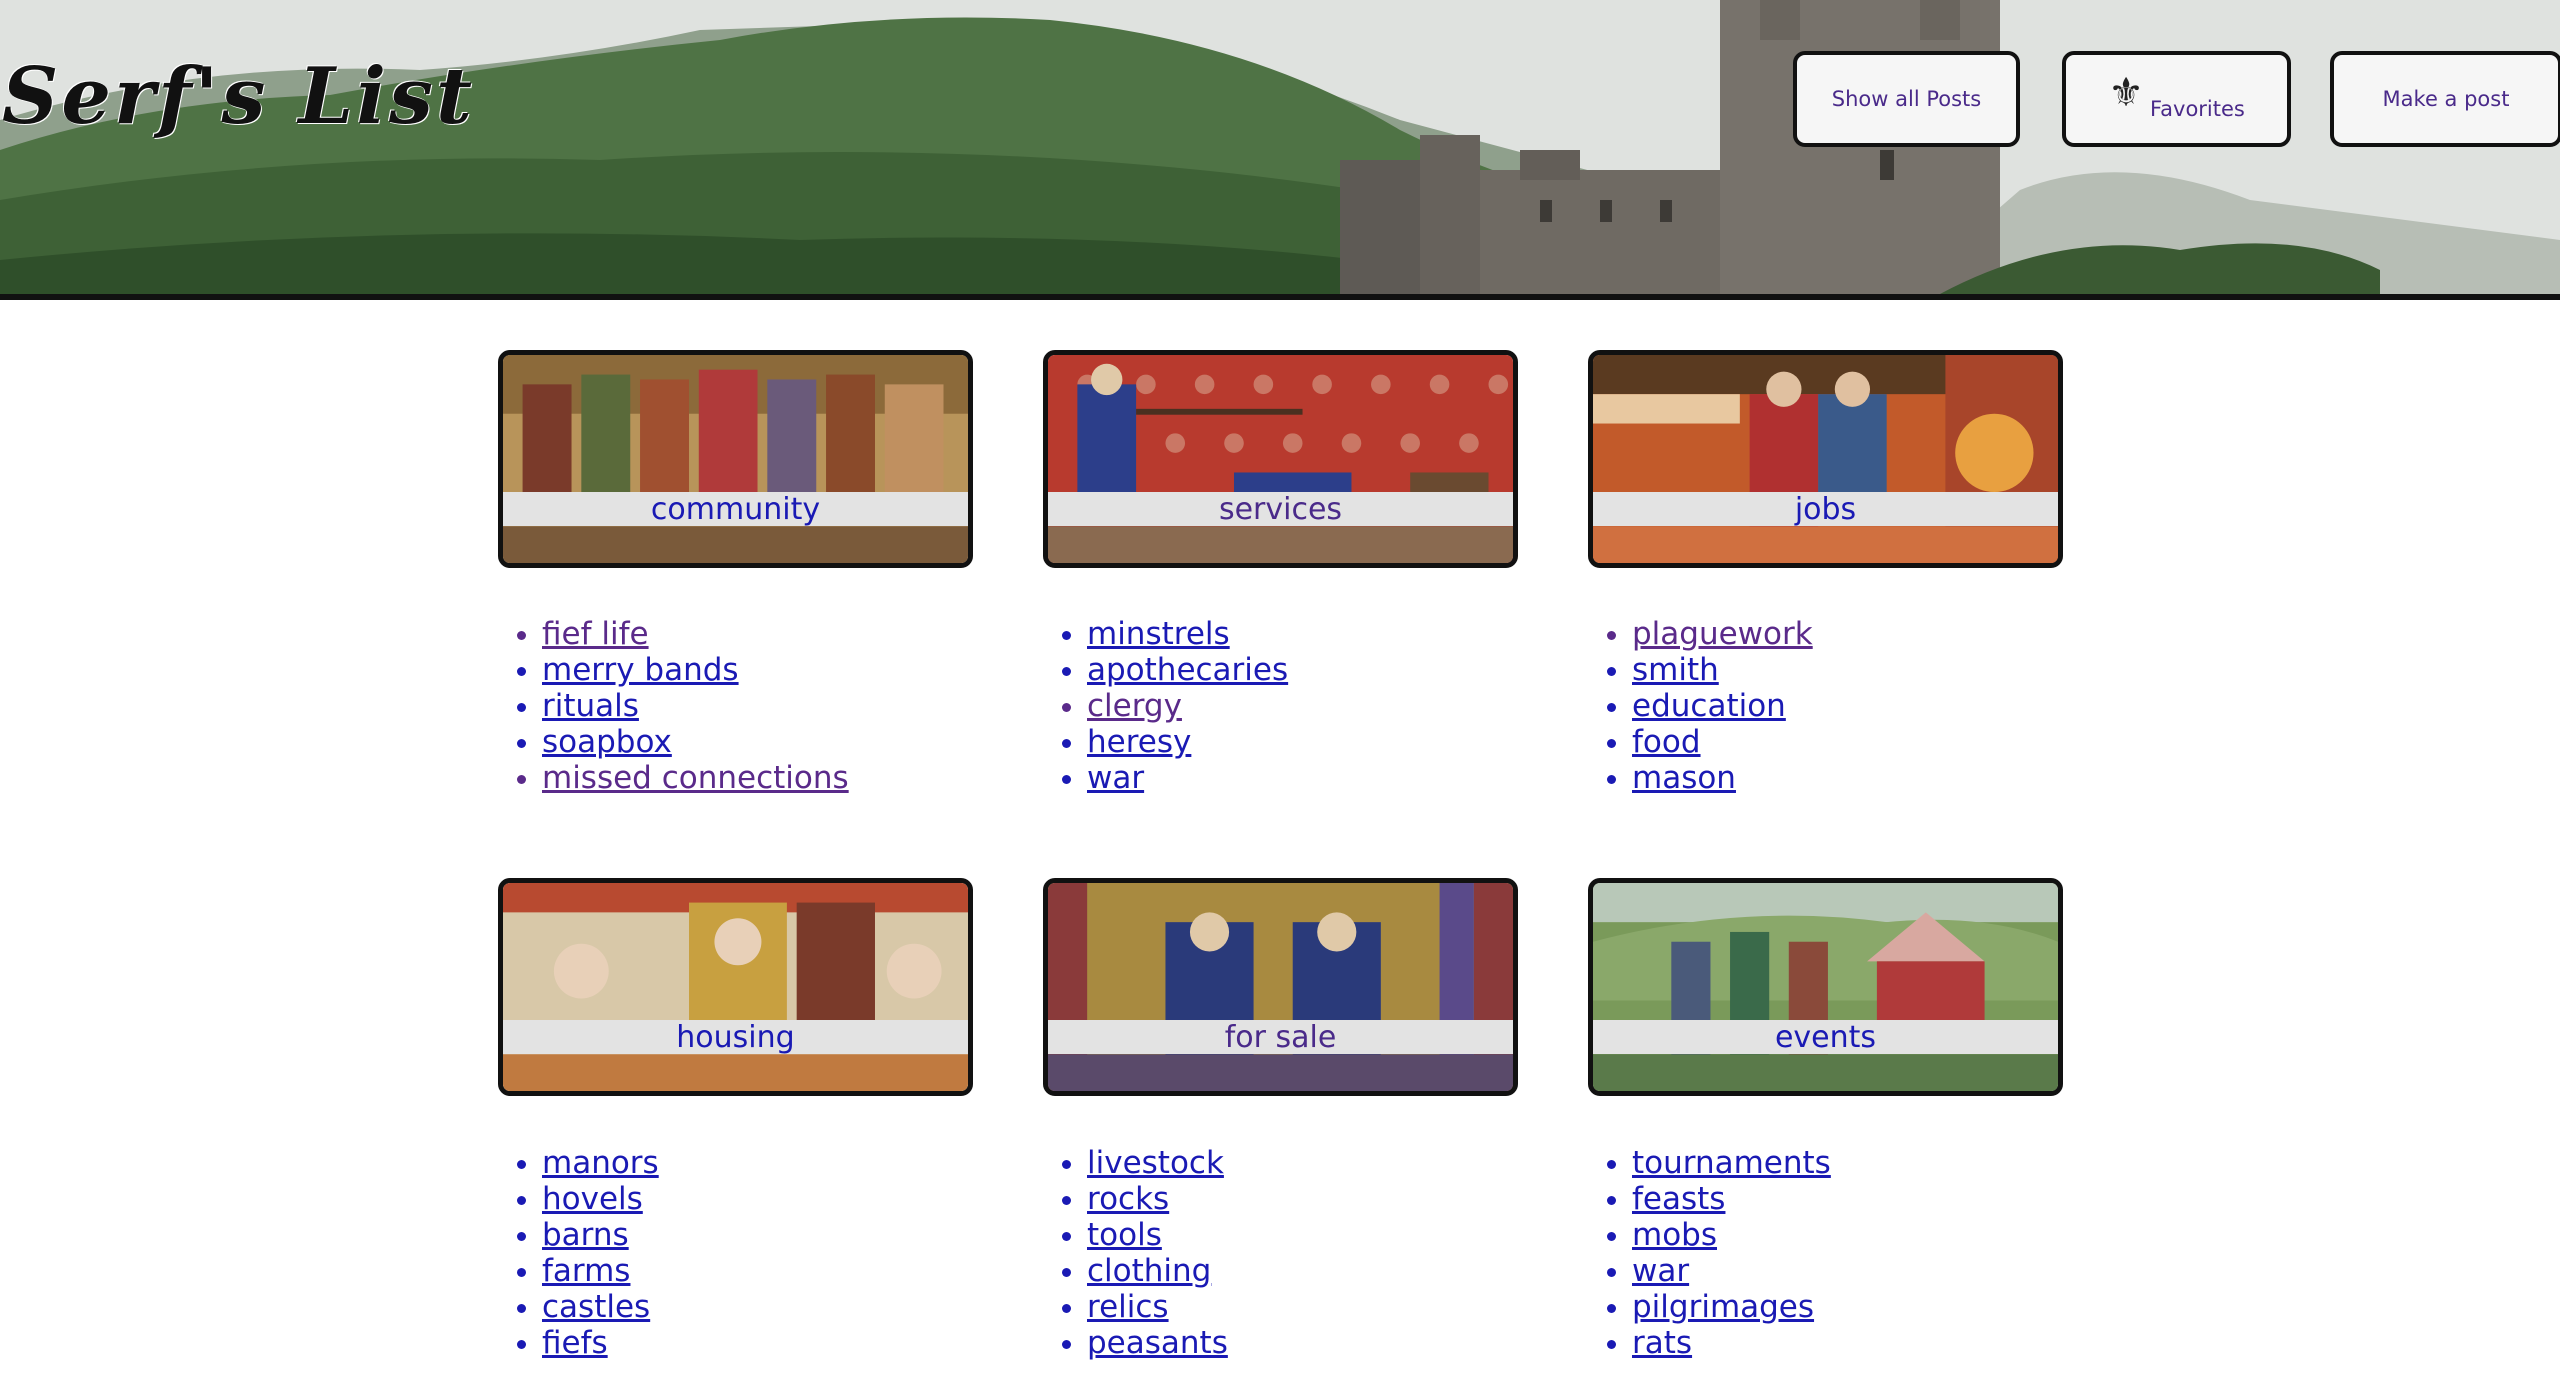  Describe the element at coordinates (1124, 1235) in the screenshot. I see `link-tools: tools` at that location.